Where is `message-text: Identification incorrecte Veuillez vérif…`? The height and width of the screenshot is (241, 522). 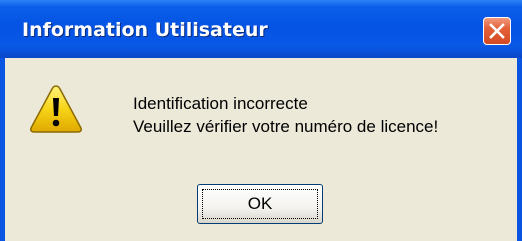
message-text: Identification incorrecte Veuillez vérif… is located at coordinates (285, 115).